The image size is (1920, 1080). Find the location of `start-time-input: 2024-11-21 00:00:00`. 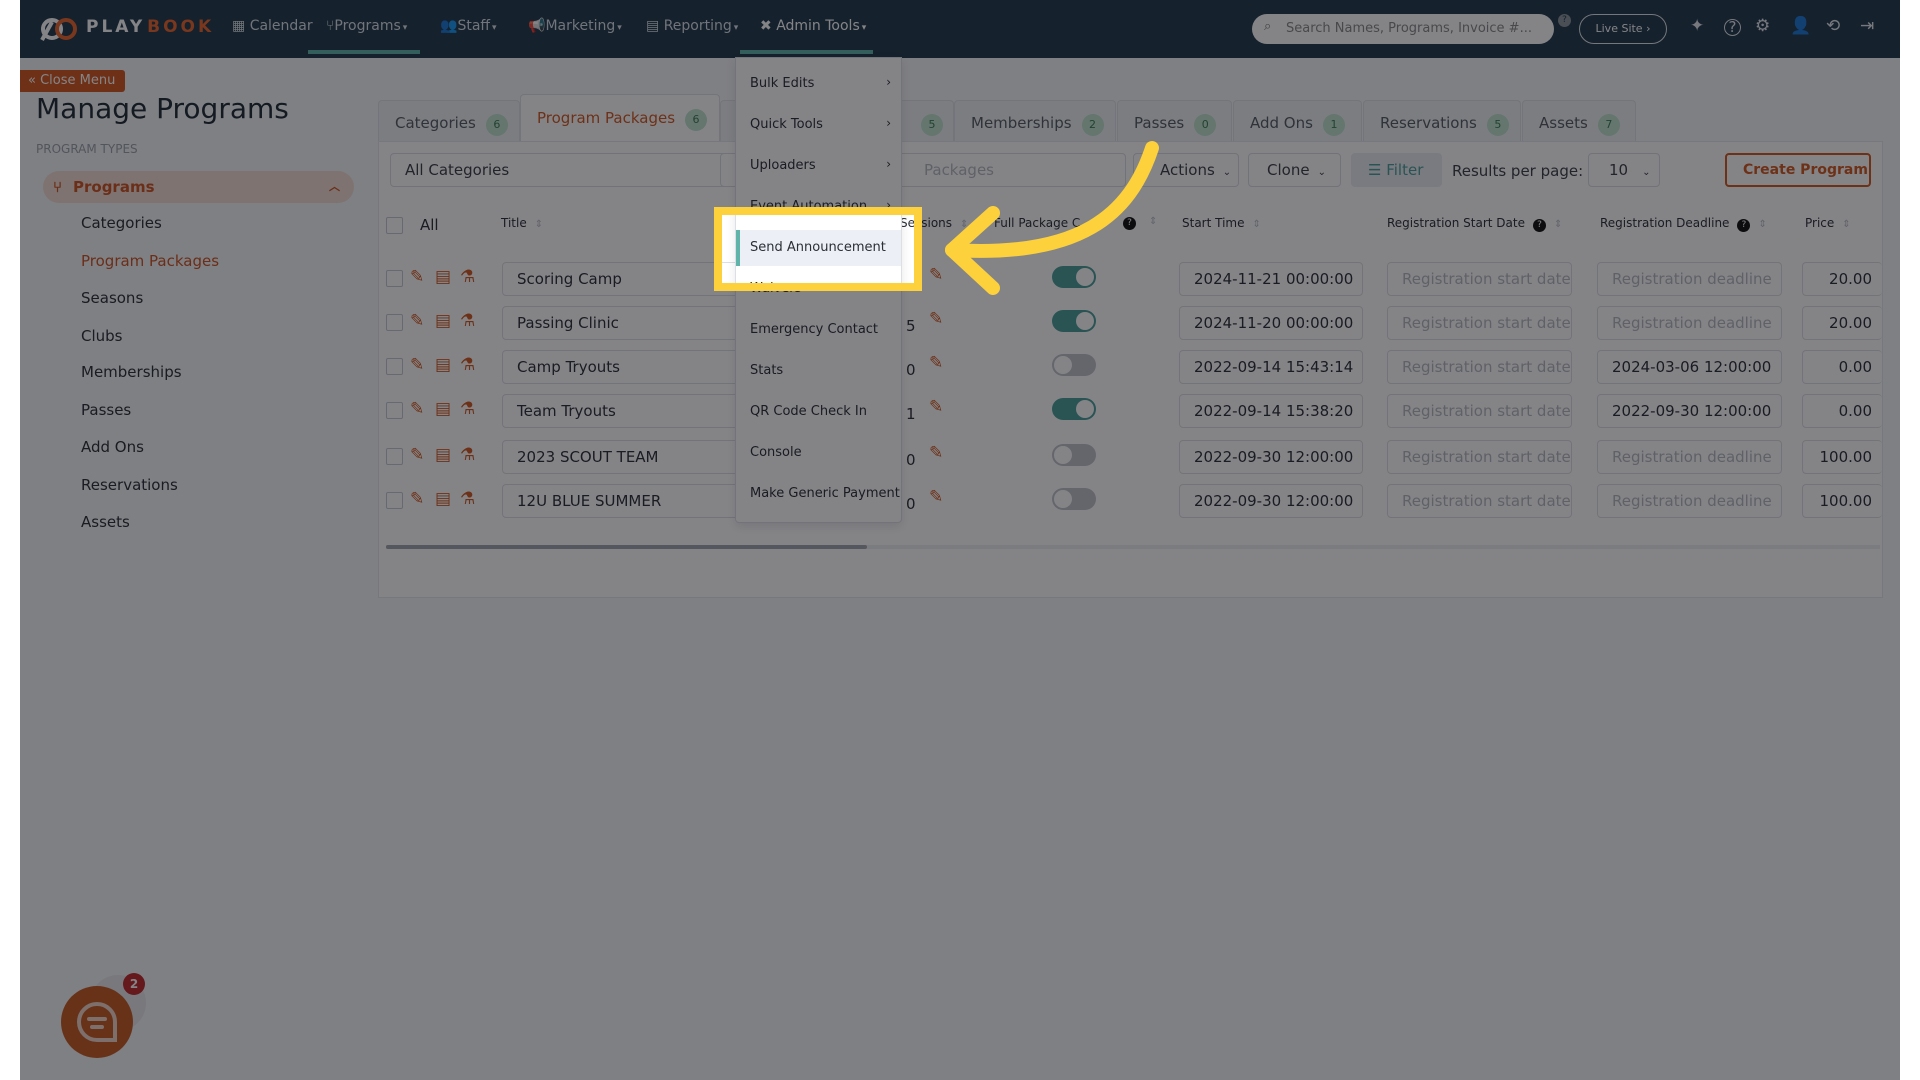

start-time-input: 2024-11-21 00:00:00 is located at coordinates (1271, 279).